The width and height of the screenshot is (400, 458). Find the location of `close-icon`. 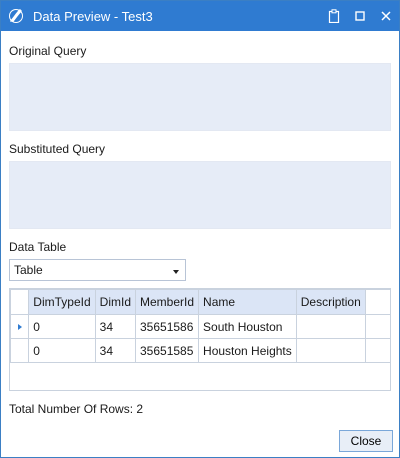

close-icon is located at coordinates (386, 16).